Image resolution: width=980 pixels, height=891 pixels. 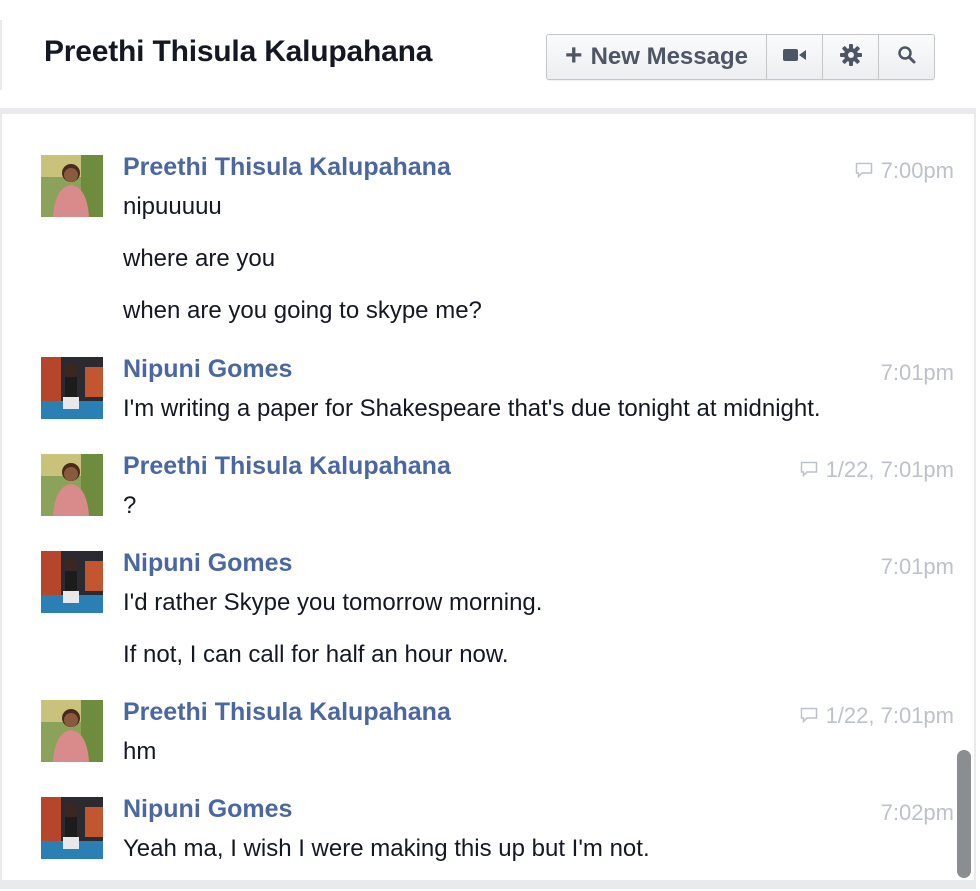 I want to click on message-timestamp: 7:02pm, so click(x=917, y=813).